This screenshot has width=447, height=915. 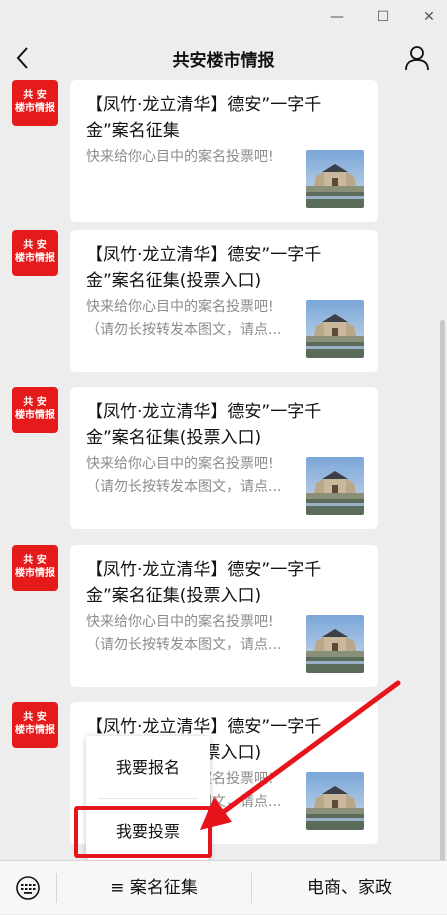 What do you see at coordinates (223, 61) in the screenshot?
I see `page-title: 共安楼市情报` at bounding box center [223, 61].